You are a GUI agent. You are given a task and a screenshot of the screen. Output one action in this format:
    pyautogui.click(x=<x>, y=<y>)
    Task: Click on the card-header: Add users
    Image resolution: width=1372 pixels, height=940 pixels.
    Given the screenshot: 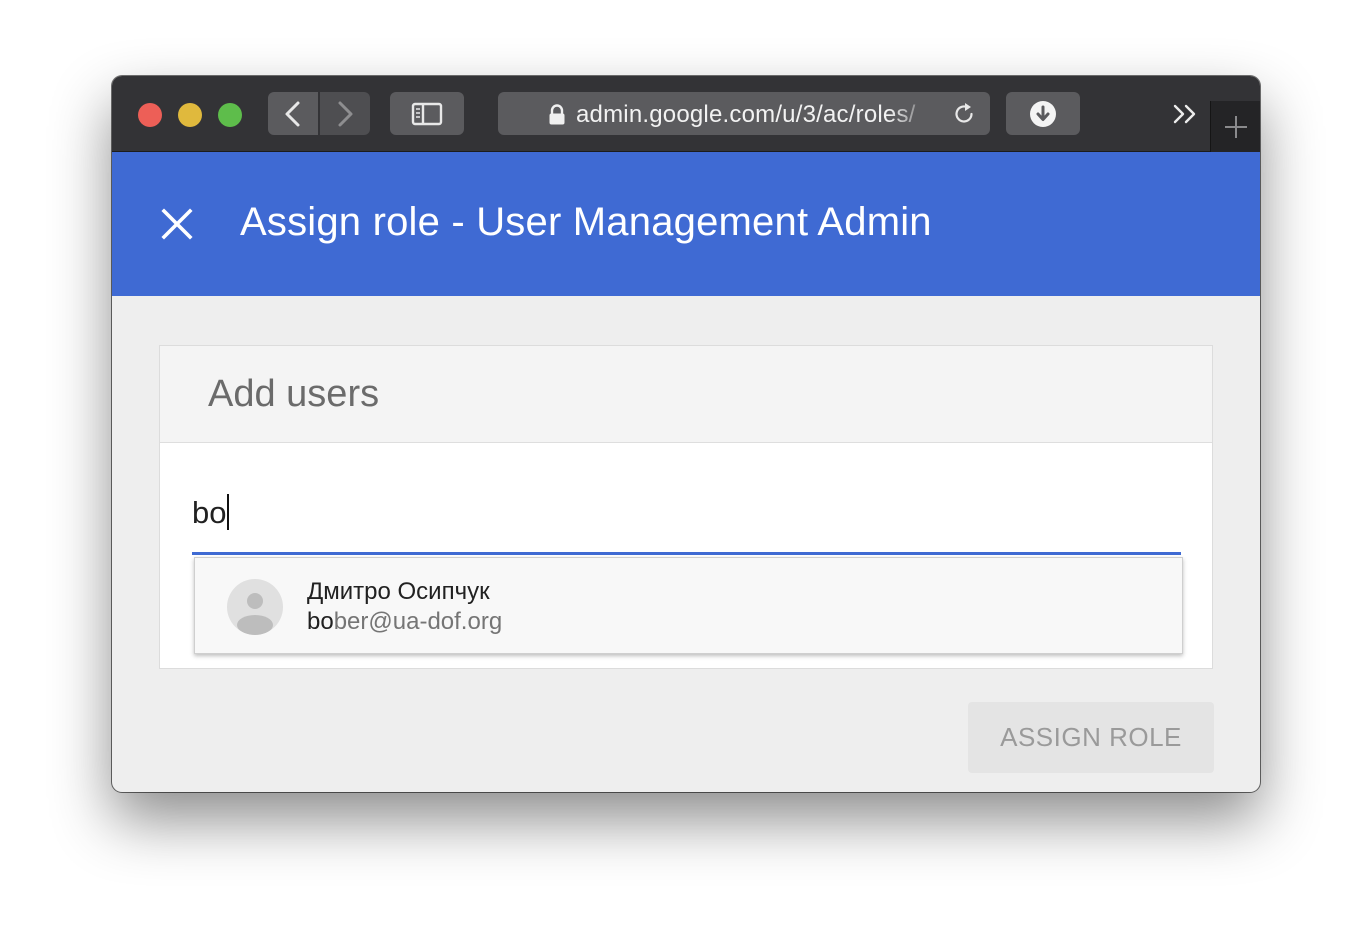 What is the action you would take?
    pyautogui.click(x=686, y=394)
    